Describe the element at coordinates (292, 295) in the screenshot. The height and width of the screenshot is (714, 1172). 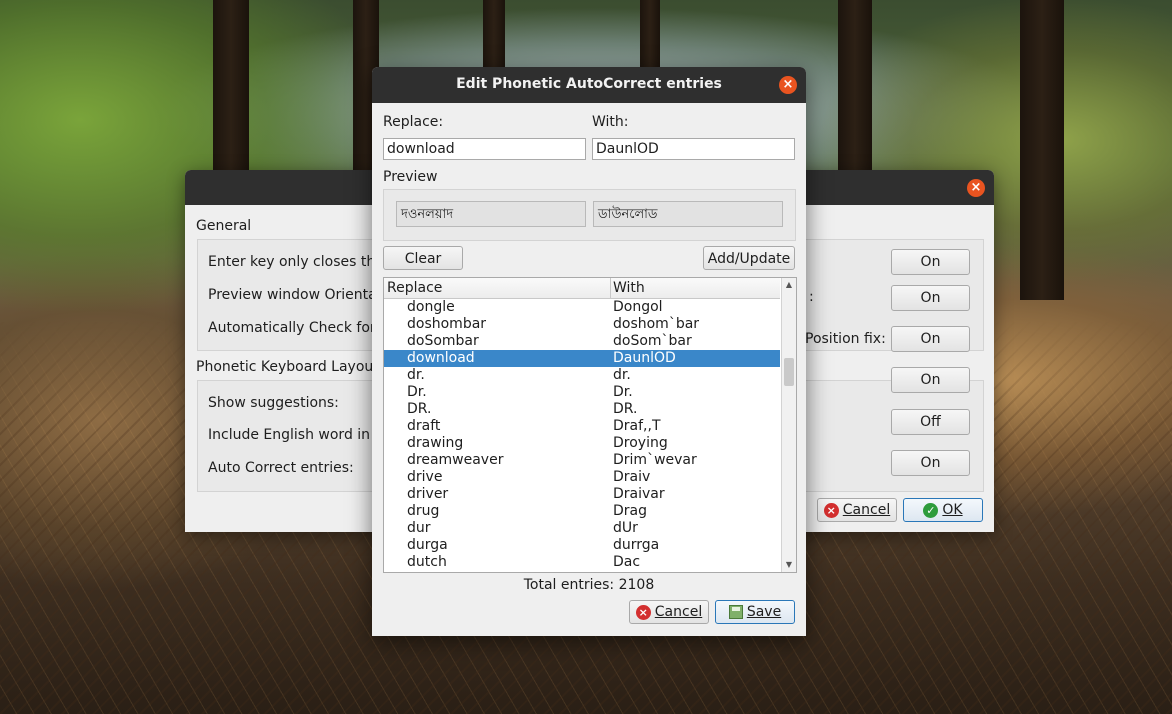
I see `row-label-preview-orientation: Preview window Orienta` at that location.